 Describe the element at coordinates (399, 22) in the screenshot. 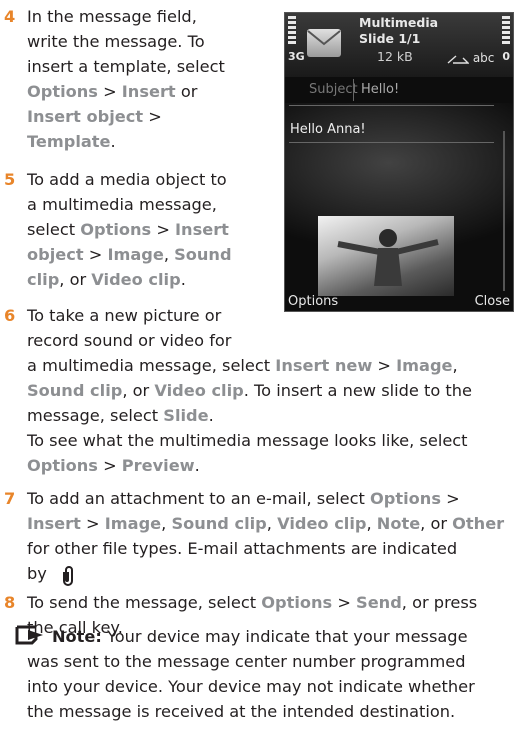

I see `phone-title: Multimedia` at that location.